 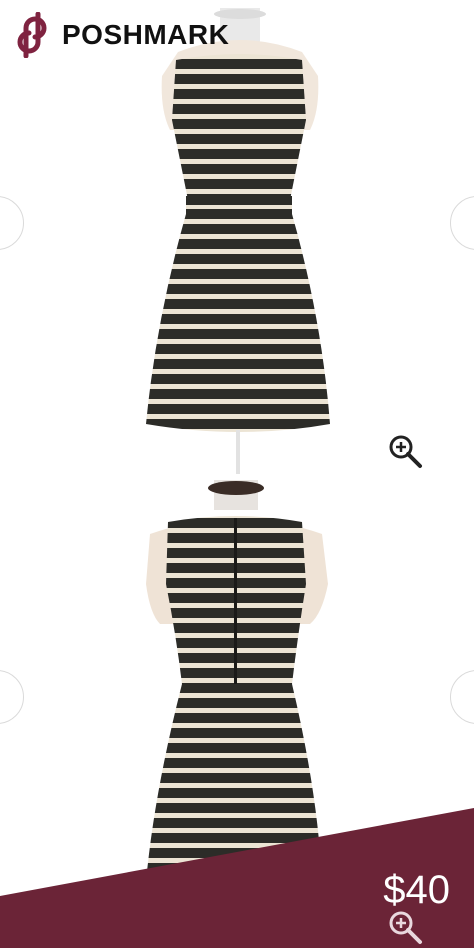 I want to click on brand-name: POSHMARK, so click(x=146, y=34).